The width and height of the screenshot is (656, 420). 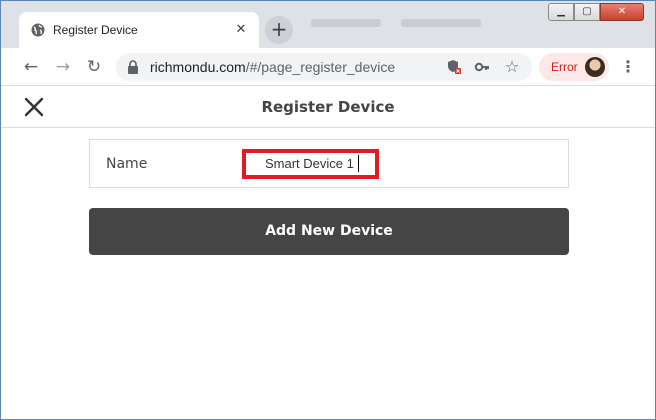 I want to click on reload-icon: ↻, so click(x=94, y=67).